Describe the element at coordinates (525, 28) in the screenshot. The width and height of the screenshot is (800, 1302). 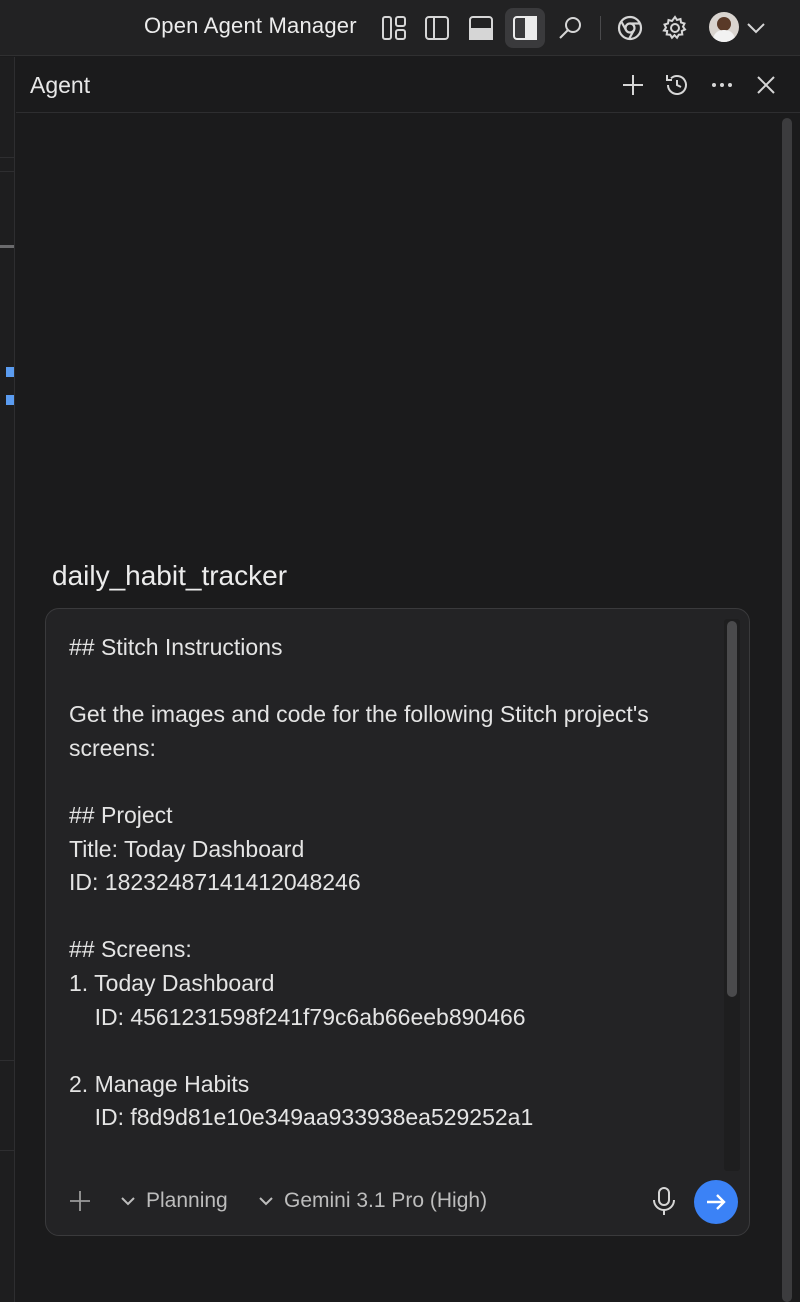
I see `sidebar-right-icon` at that location.